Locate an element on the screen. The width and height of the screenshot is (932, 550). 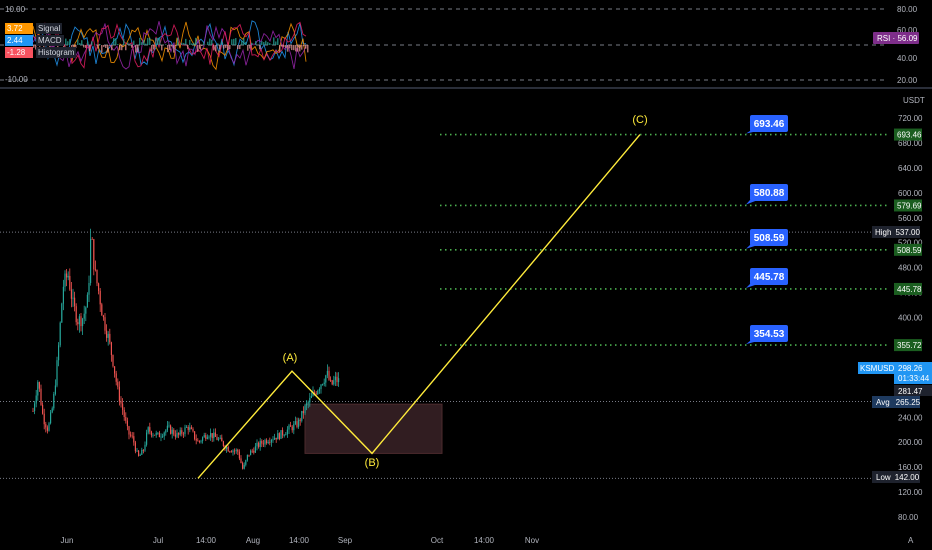
y-tick-label: 640.00 is located at coordinates (910, 168).